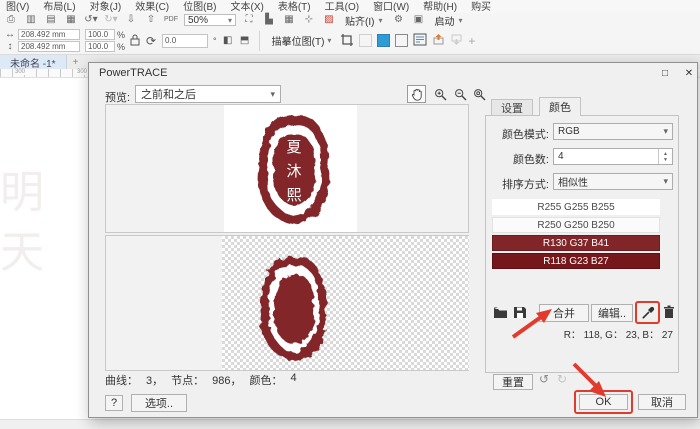  What do you see at coordinates (210, 20) in the screenshot?
I see `zoom-level-select: 50%` at bounding box center [210, 20].